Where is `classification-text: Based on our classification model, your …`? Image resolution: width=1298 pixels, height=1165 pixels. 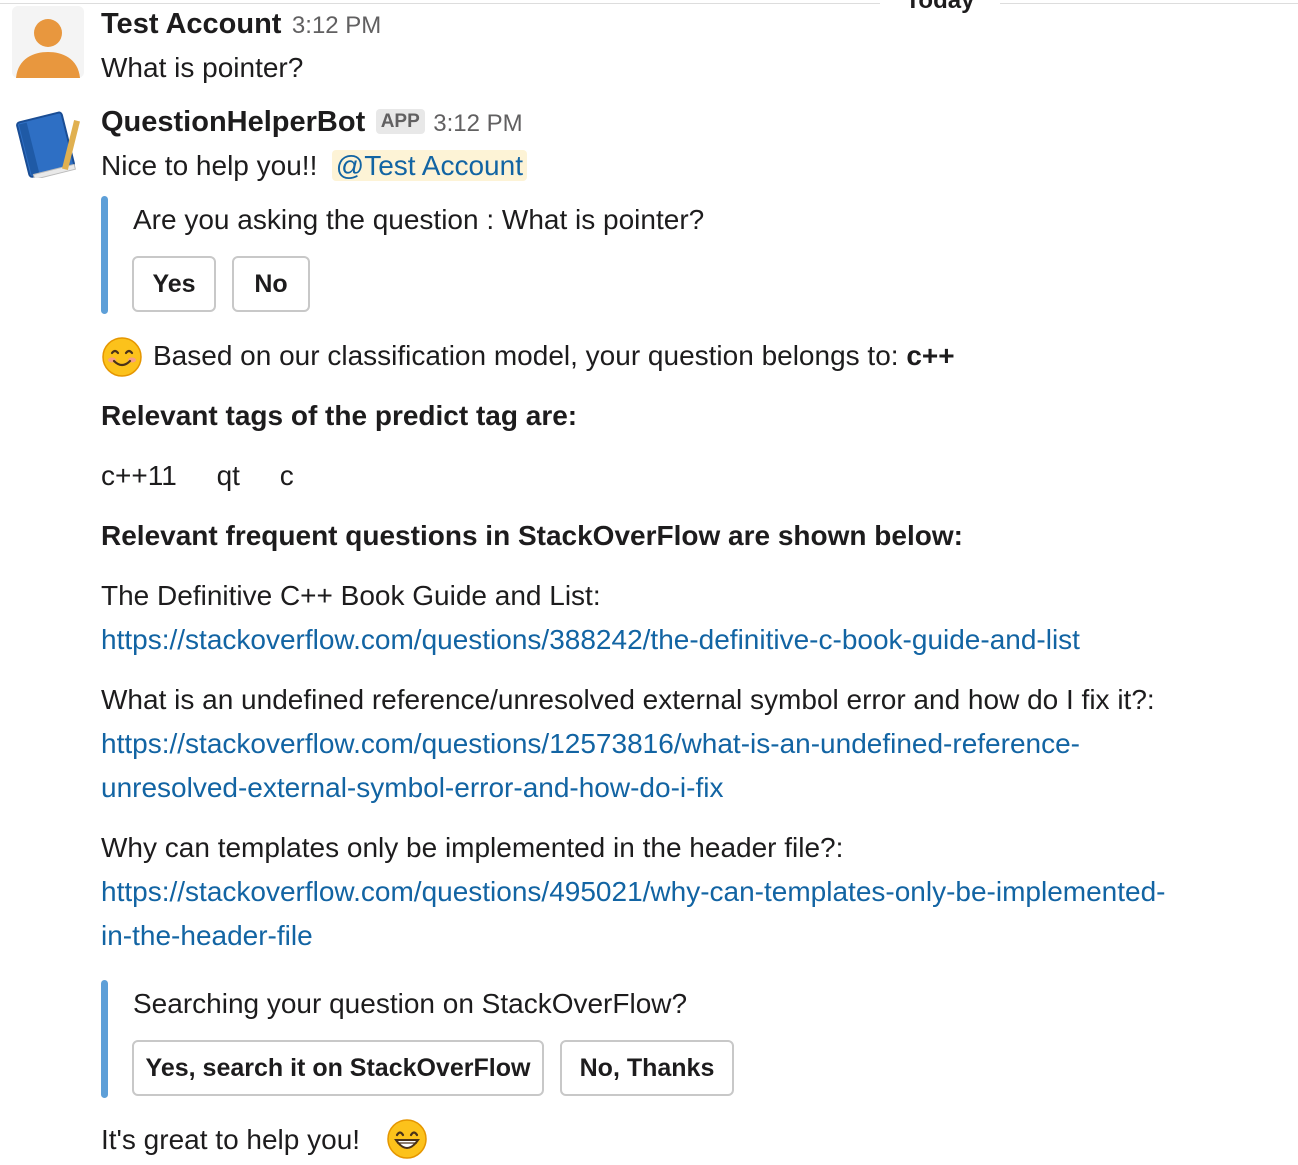
classification-text: Based on our classification model, your … is located at coordinates (526, 355).